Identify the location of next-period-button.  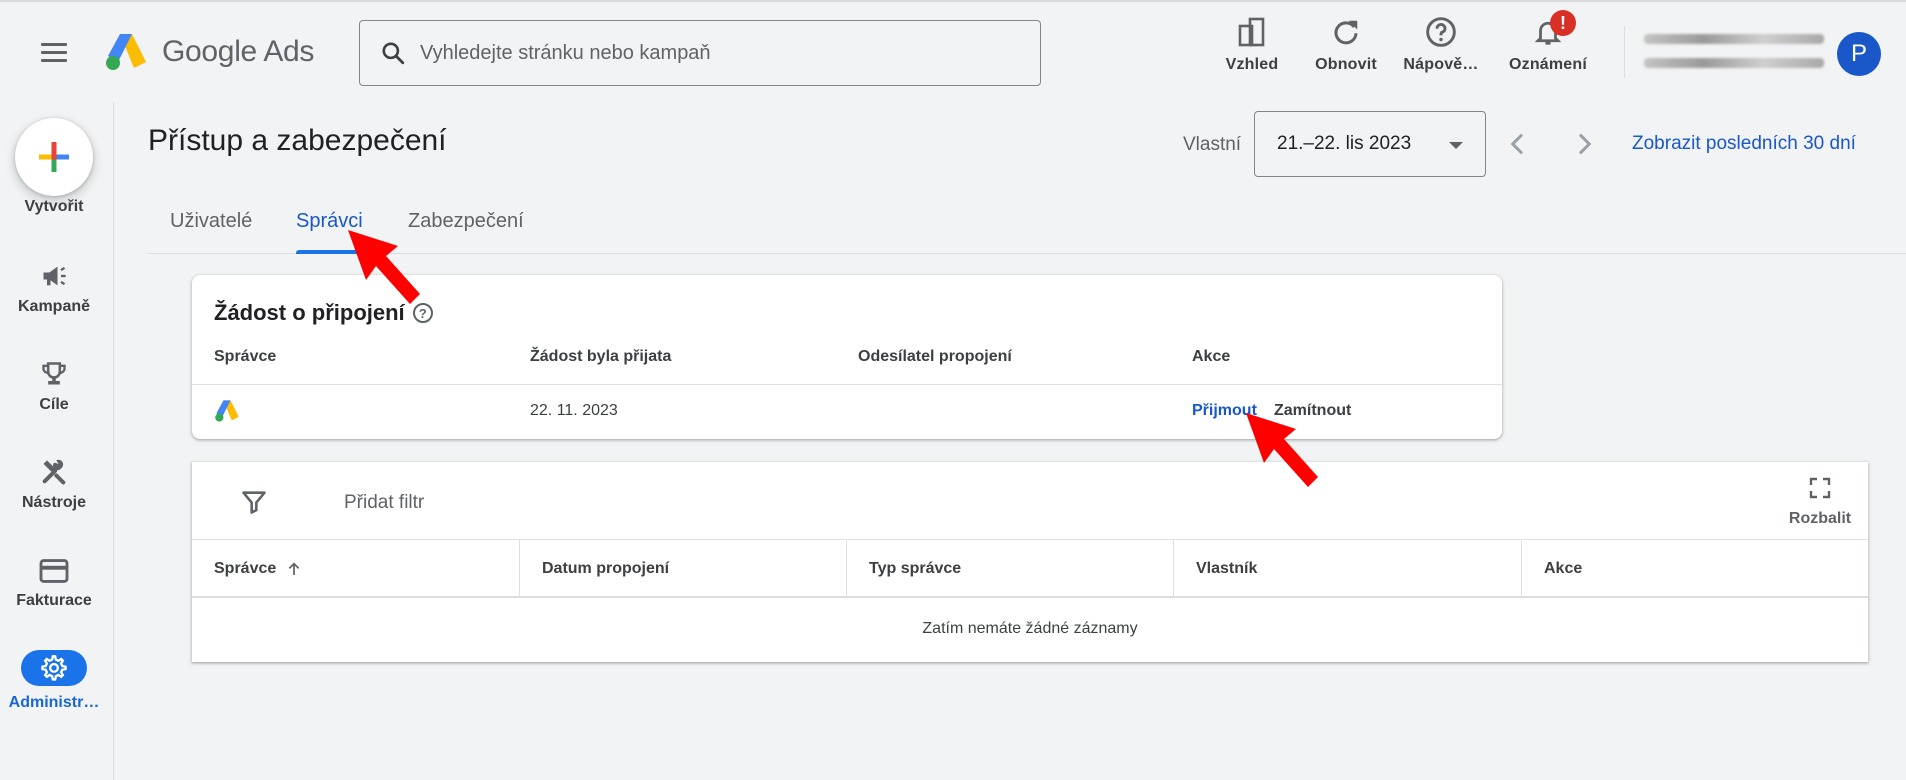
(1584, 144).